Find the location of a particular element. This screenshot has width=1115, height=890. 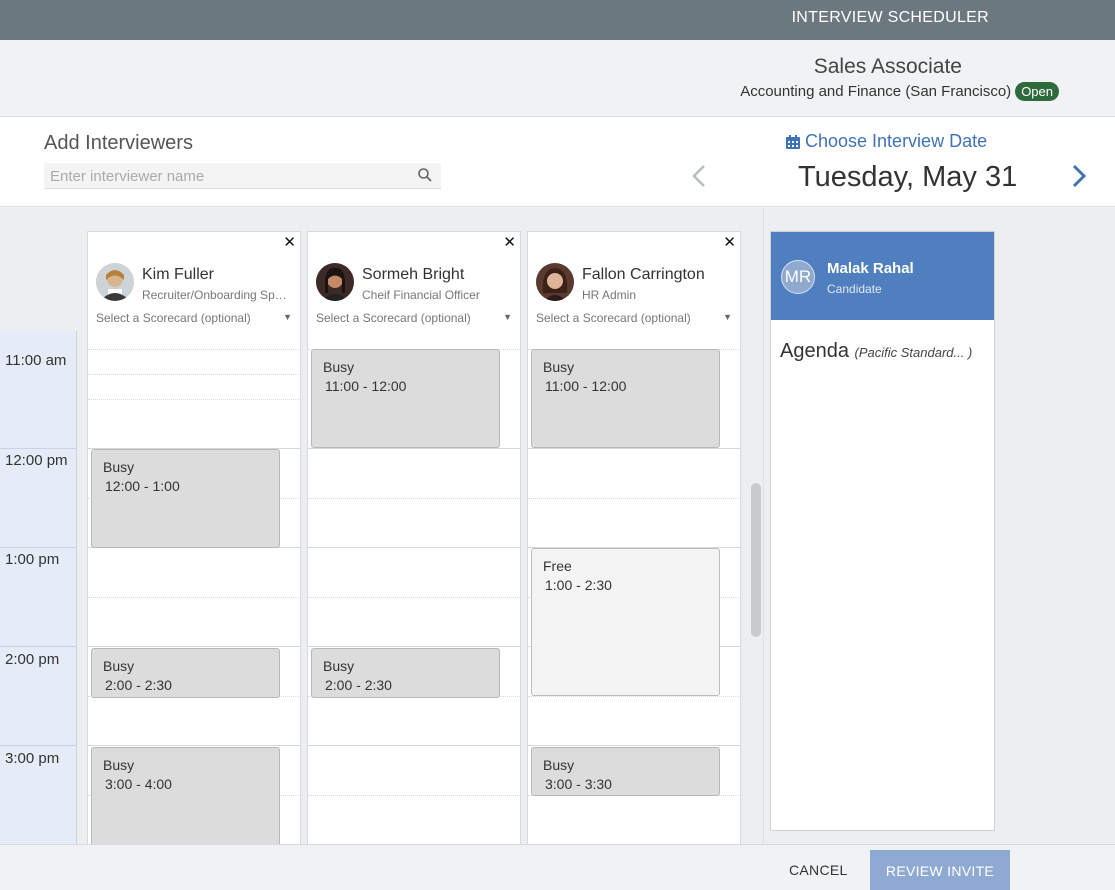

review-invite-button: REVIEW INVITE is located at coordinates (940, 870).